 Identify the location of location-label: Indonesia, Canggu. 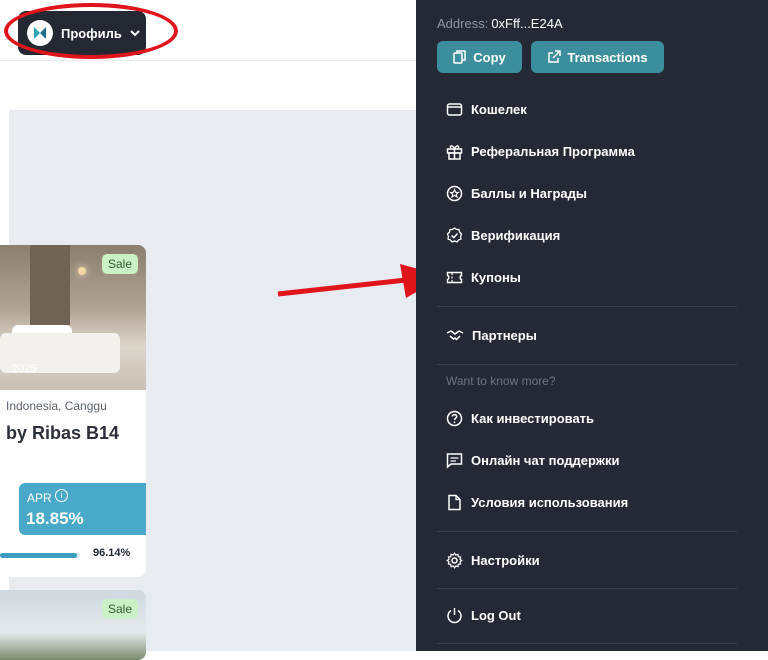
(56, 406).